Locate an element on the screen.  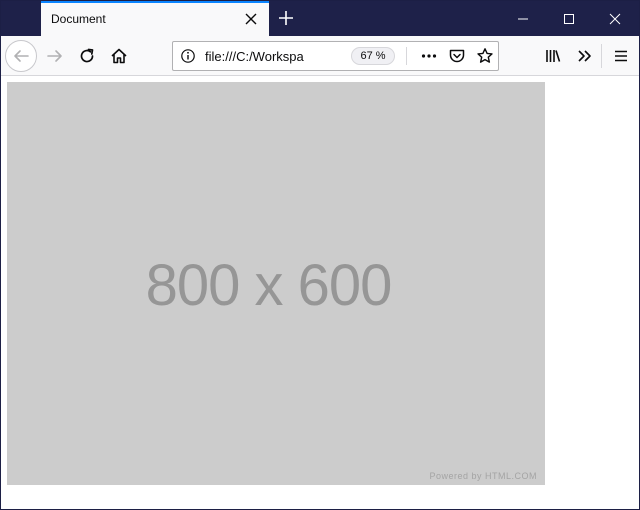
minimize-icon is located at coordinates (523, 18).